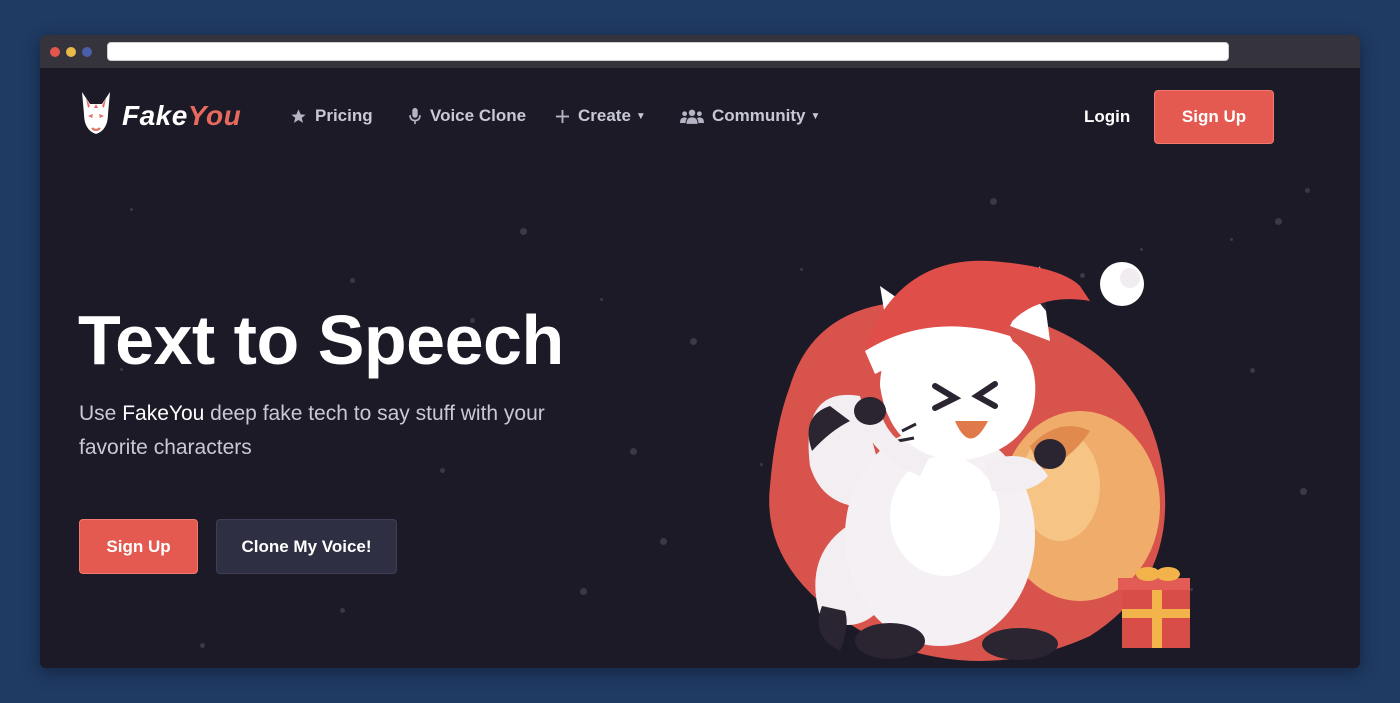  I want to click on users-icon, so click(692, 116).